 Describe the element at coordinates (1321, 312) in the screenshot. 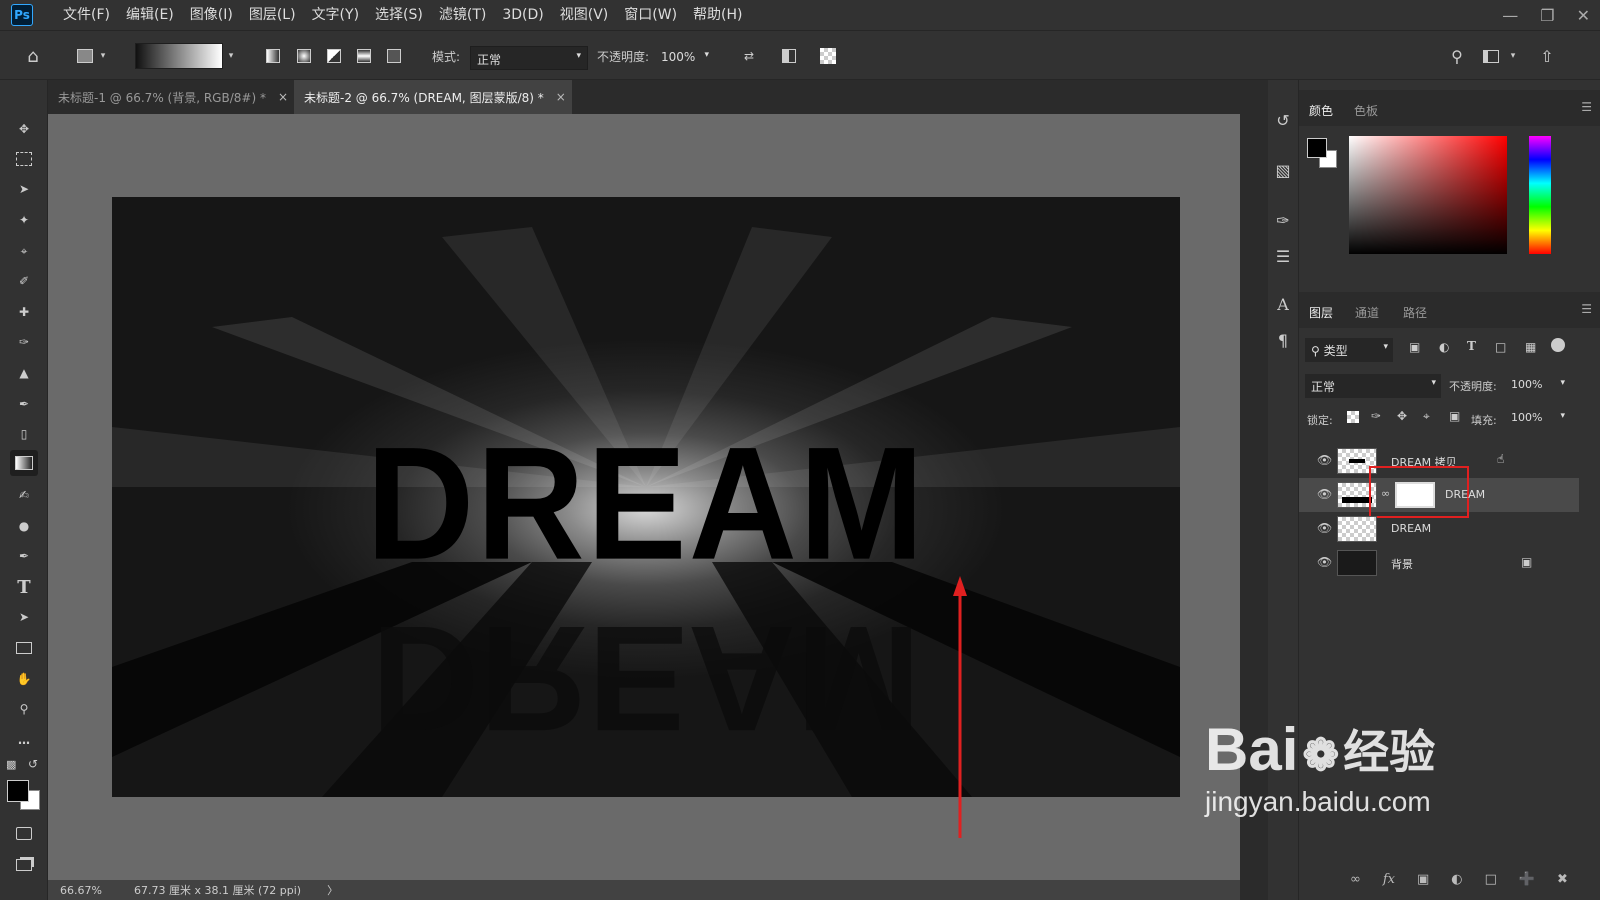

I see `tab-layers: 图层` at that location.